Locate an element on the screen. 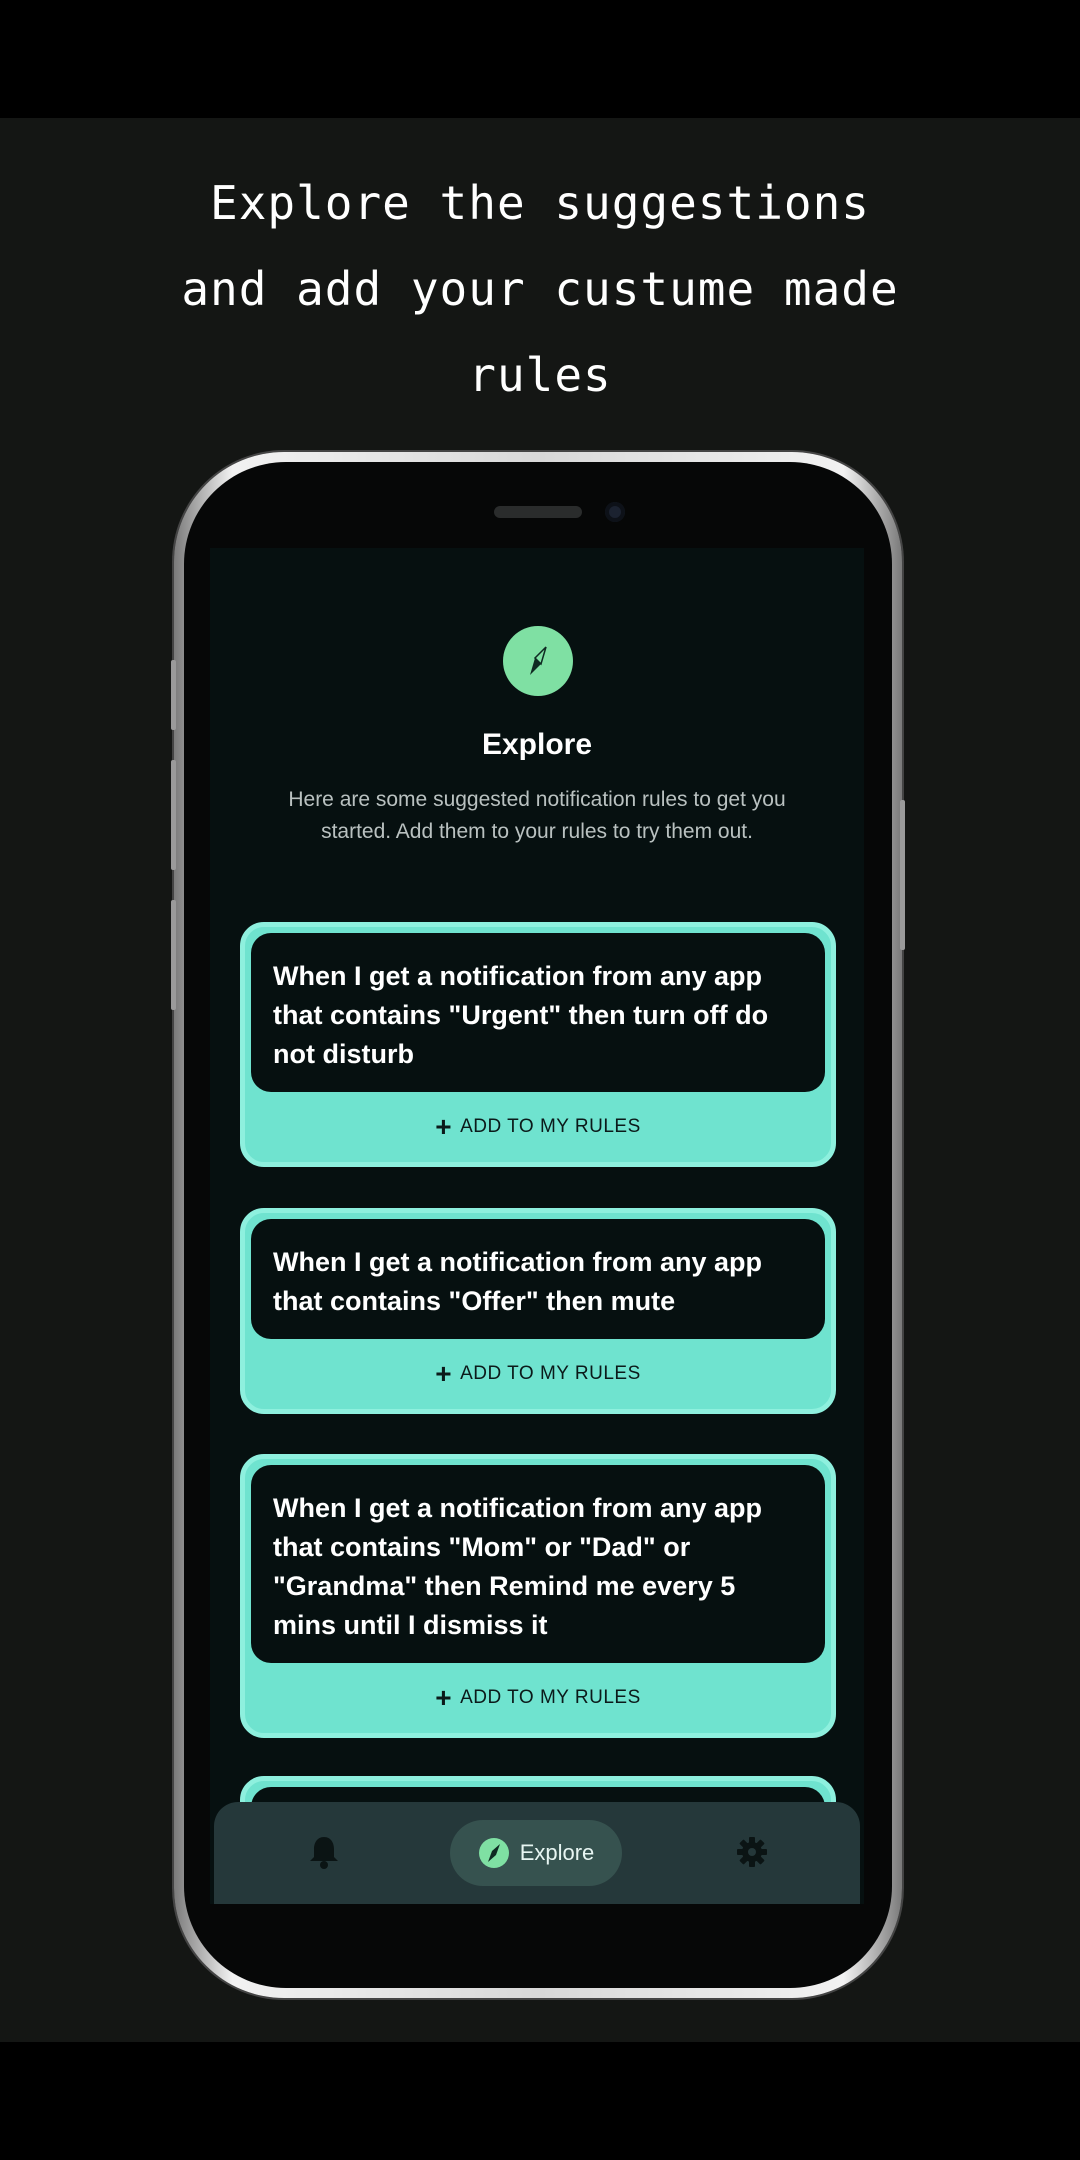 This screenshot has width=1080, height=2160. bell-icon is located at coordinates (324, 1853).